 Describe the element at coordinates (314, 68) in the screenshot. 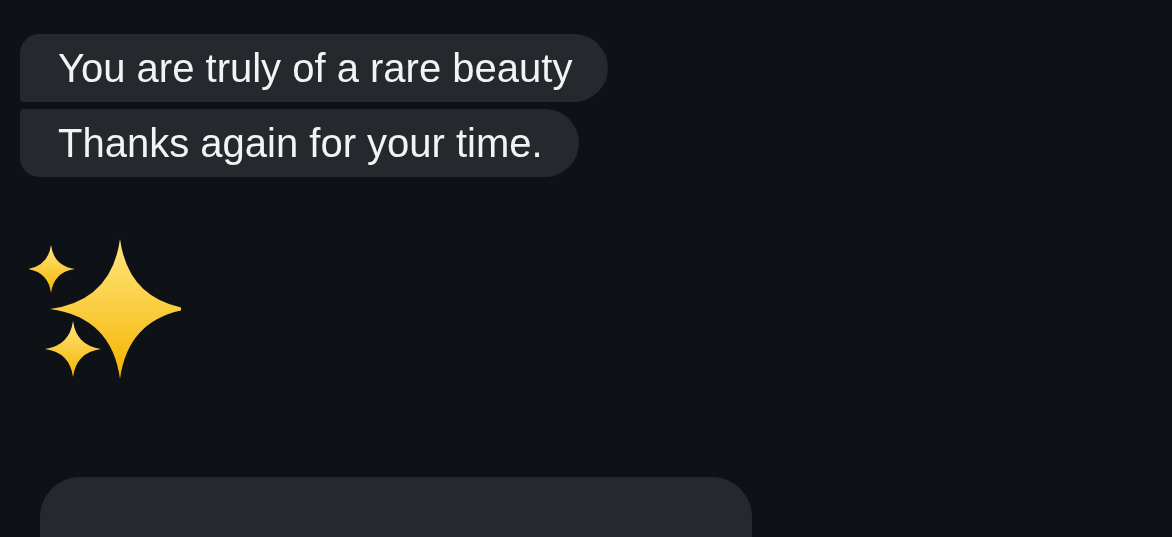

I see `message-bubble: You are truly of a rare beauty` at that location.